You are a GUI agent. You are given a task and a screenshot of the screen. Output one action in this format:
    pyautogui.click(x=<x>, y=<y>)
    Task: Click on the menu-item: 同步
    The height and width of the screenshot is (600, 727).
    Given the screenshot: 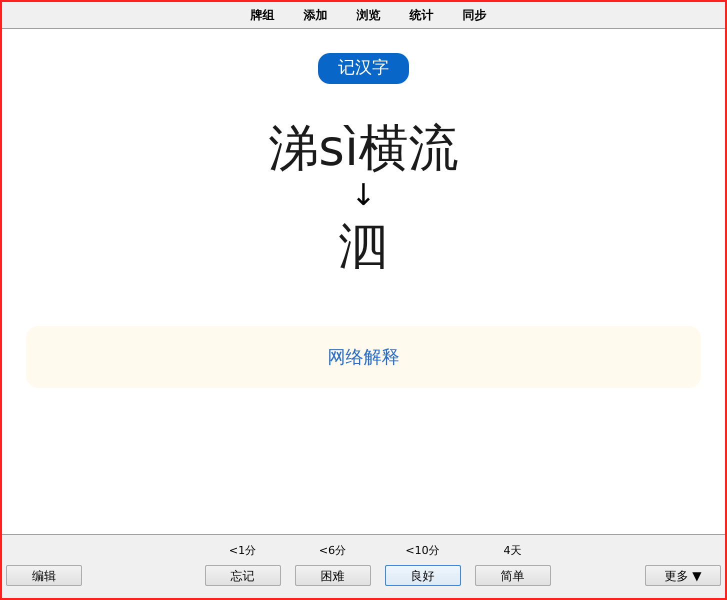 What is the action you would take?
    pyautogui.click(x=474, y=15)
    